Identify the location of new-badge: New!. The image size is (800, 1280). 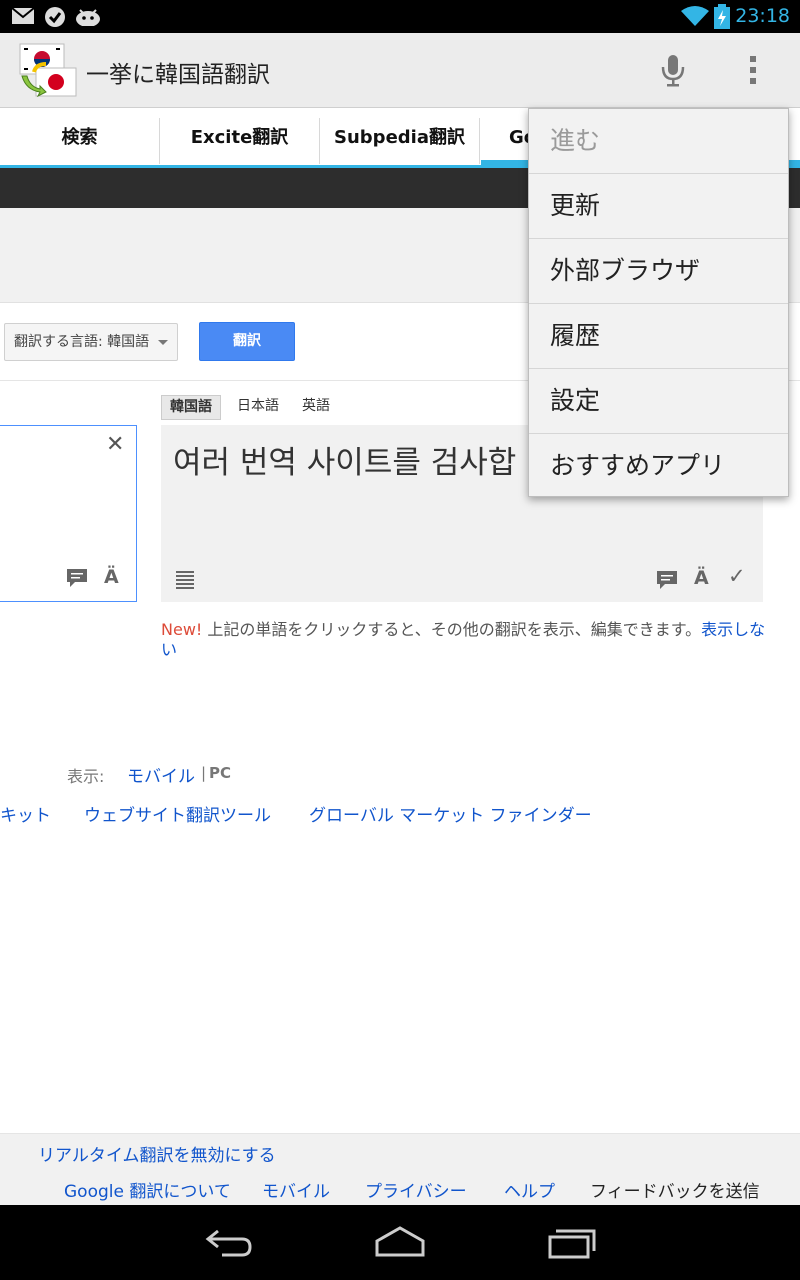
(182, 629).